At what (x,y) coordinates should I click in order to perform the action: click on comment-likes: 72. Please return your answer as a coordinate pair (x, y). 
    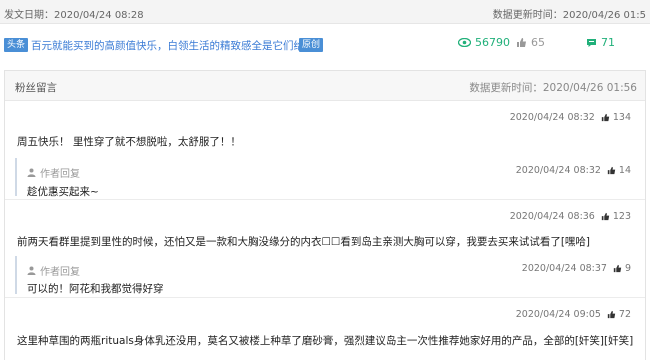
    Looking at the image, I should click on (624, 314).